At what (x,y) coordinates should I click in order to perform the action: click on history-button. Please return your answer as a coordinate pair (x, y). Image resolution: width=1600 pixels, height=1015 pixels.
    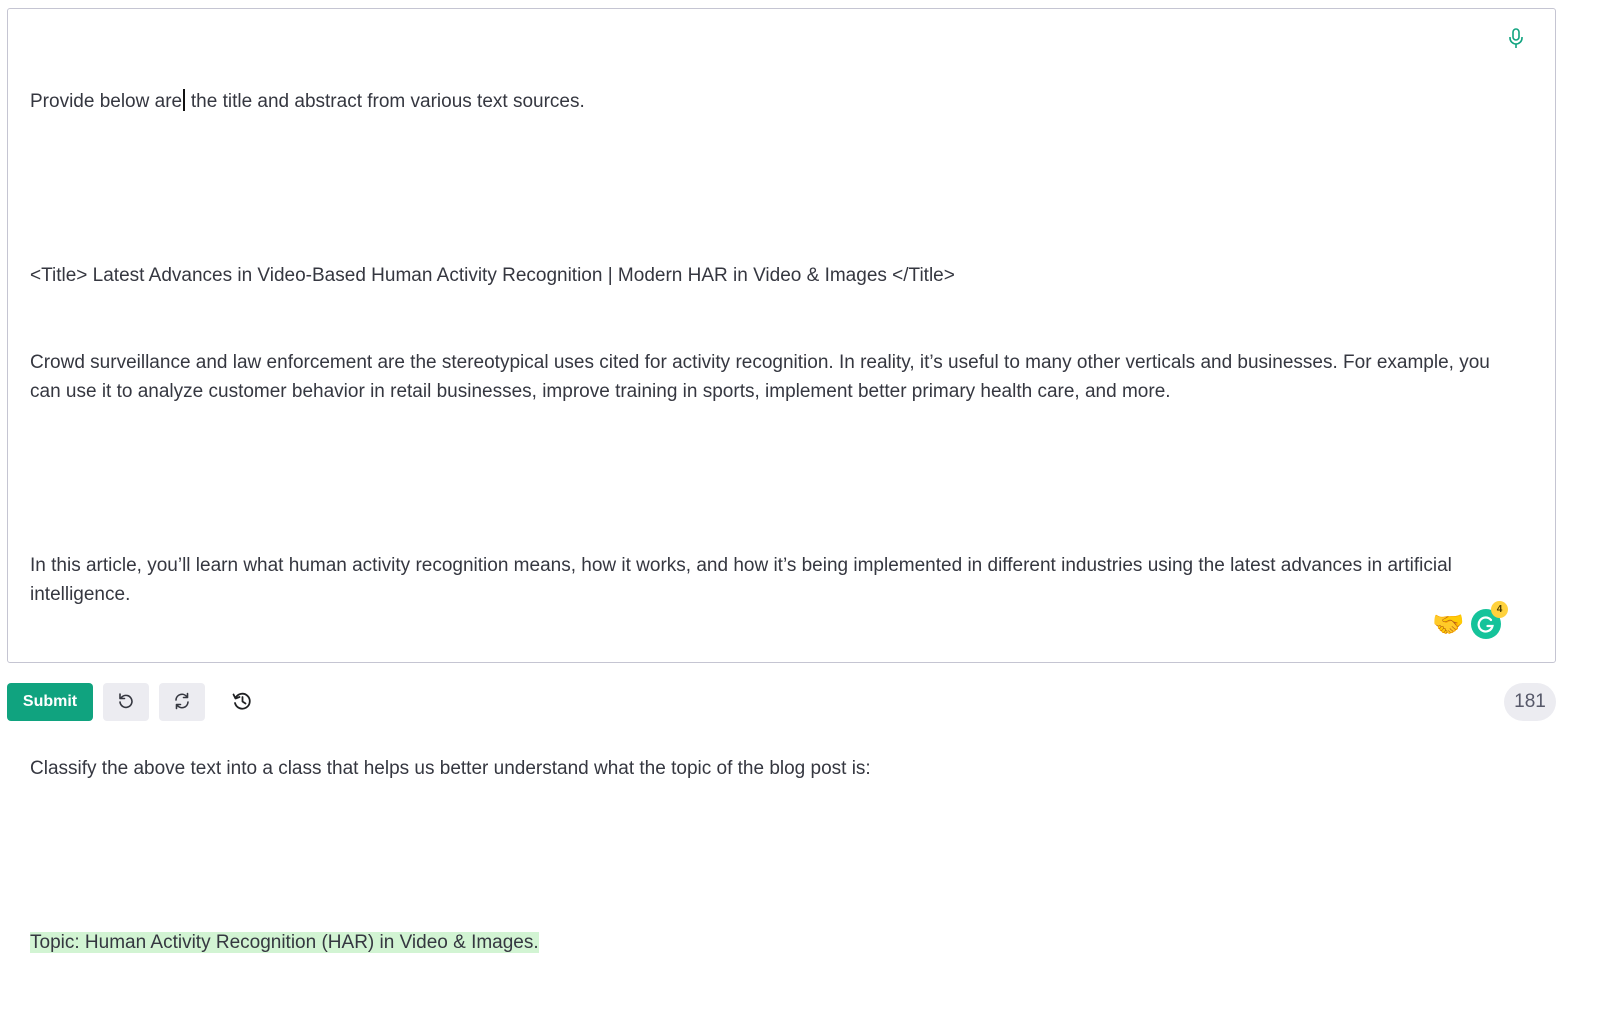
    Looking at the image, I should click on (242, 702).